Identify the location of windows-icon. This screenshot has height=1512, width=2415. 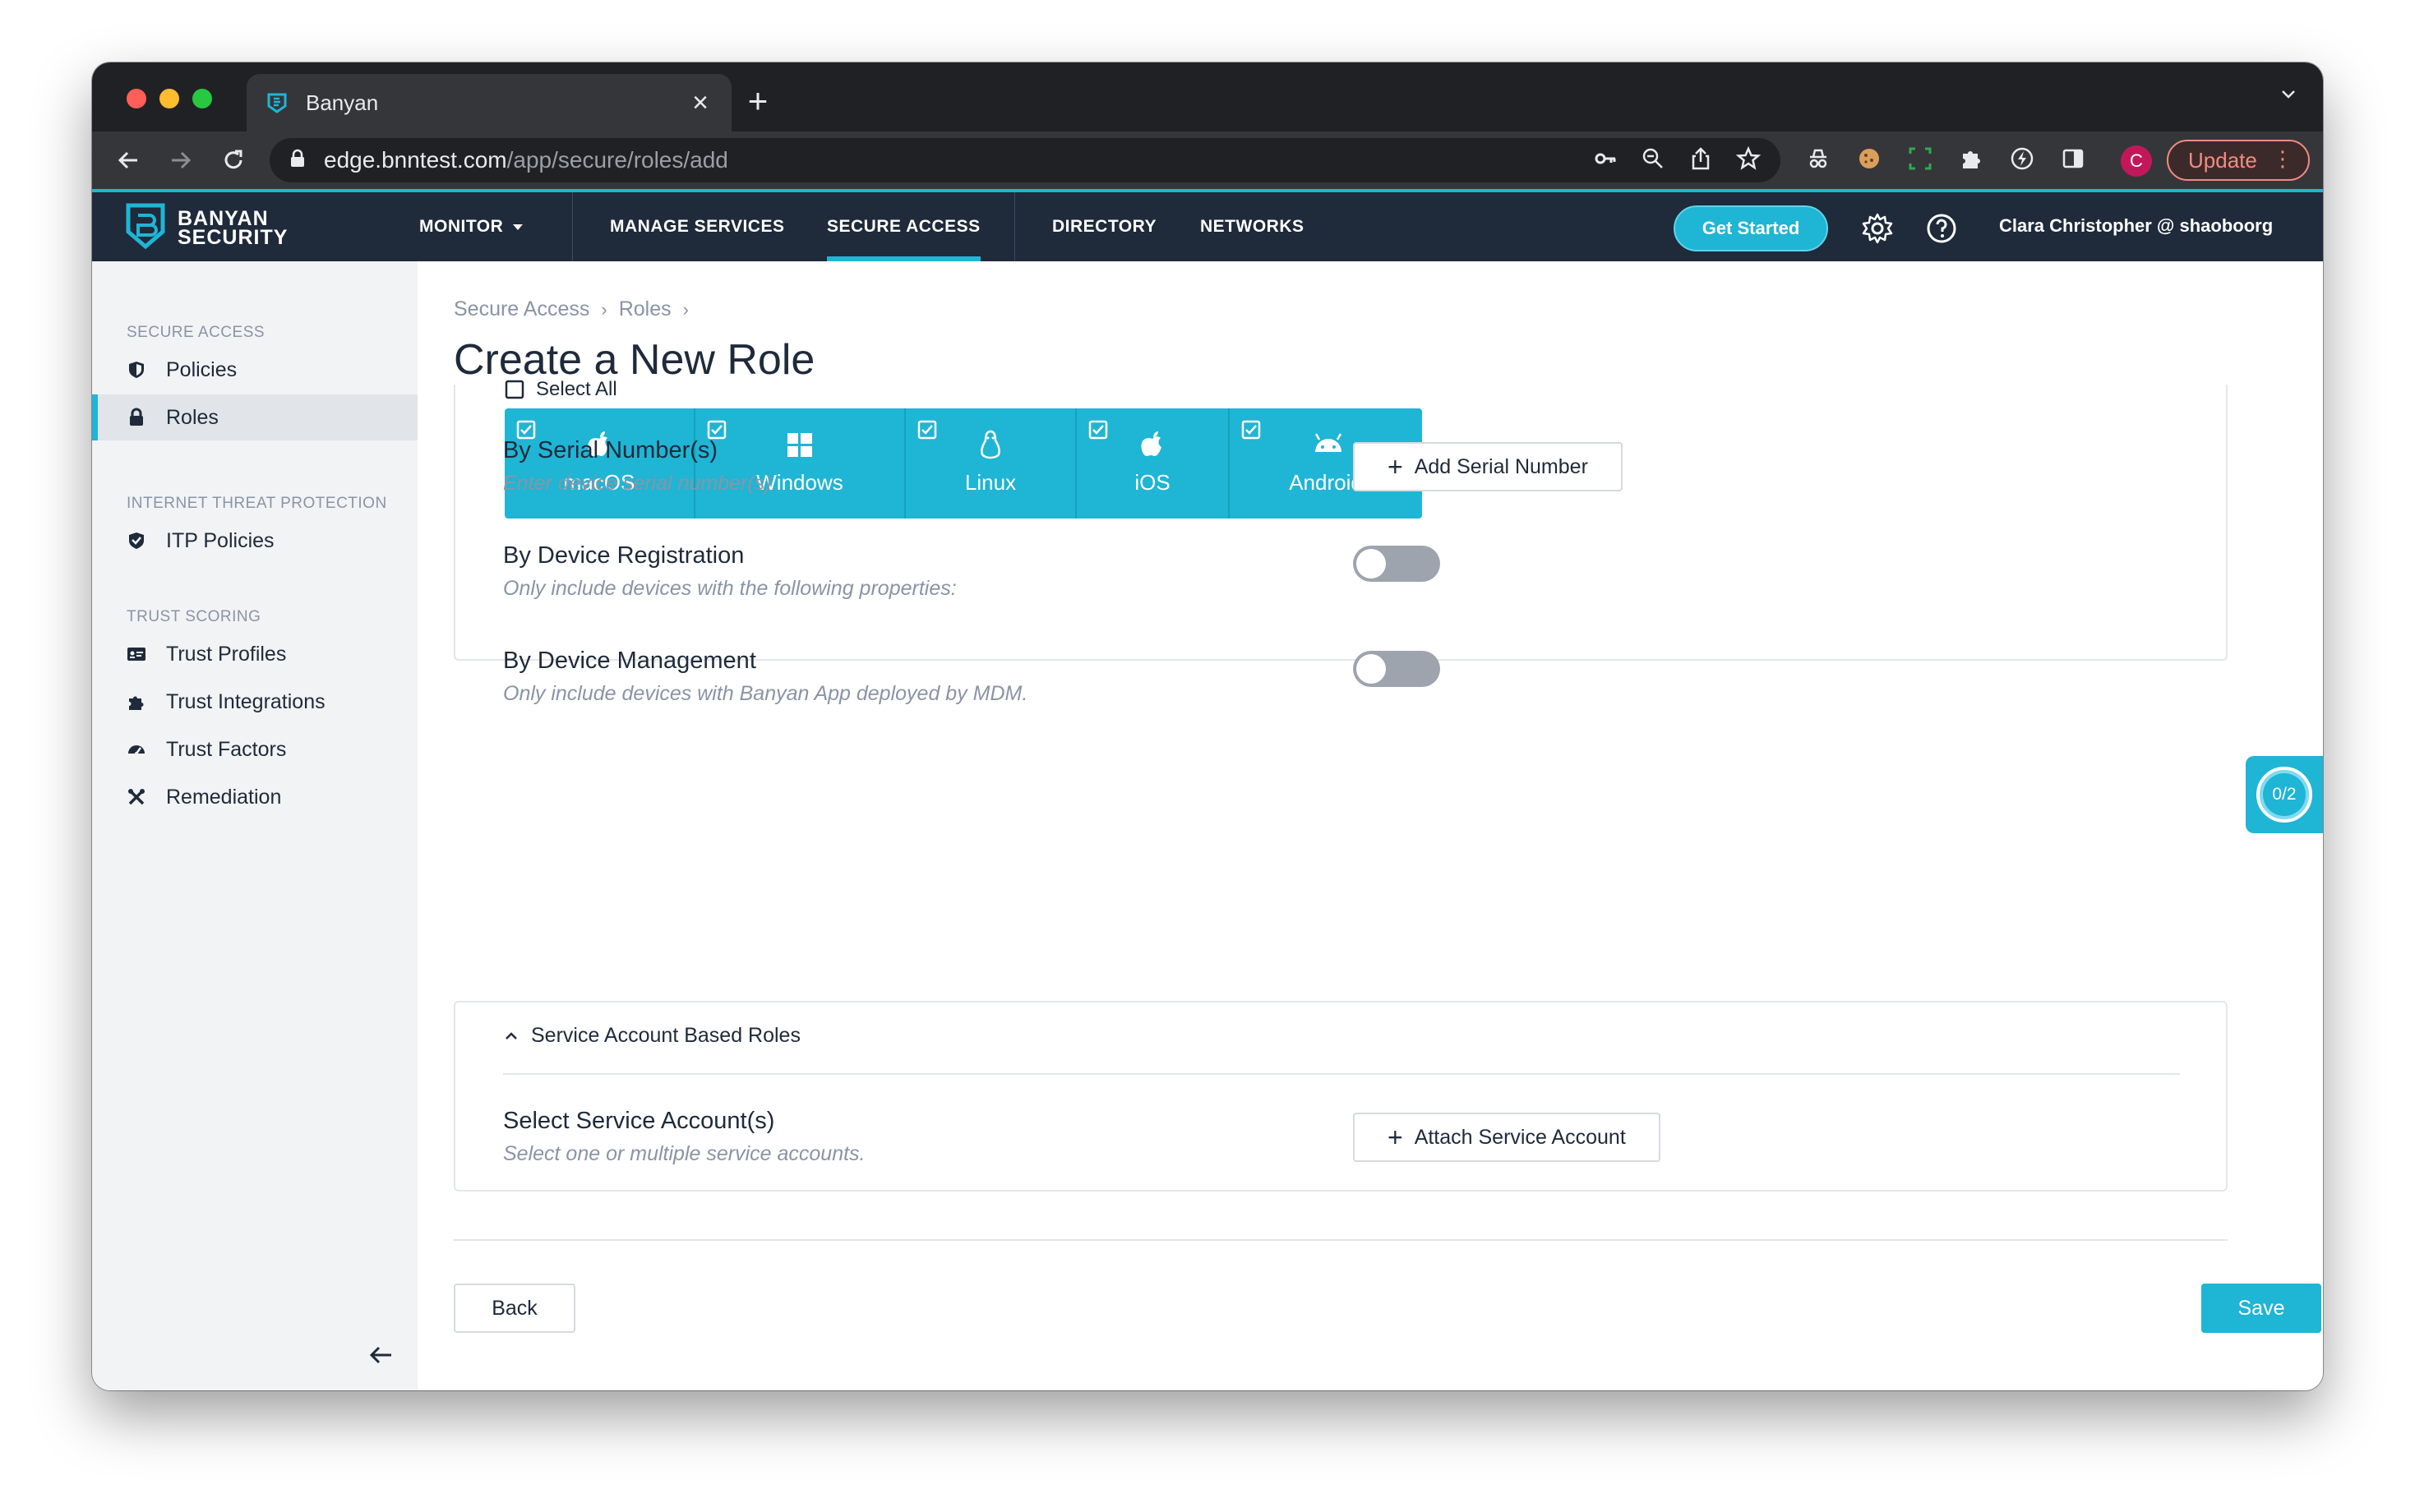
(800, 445).